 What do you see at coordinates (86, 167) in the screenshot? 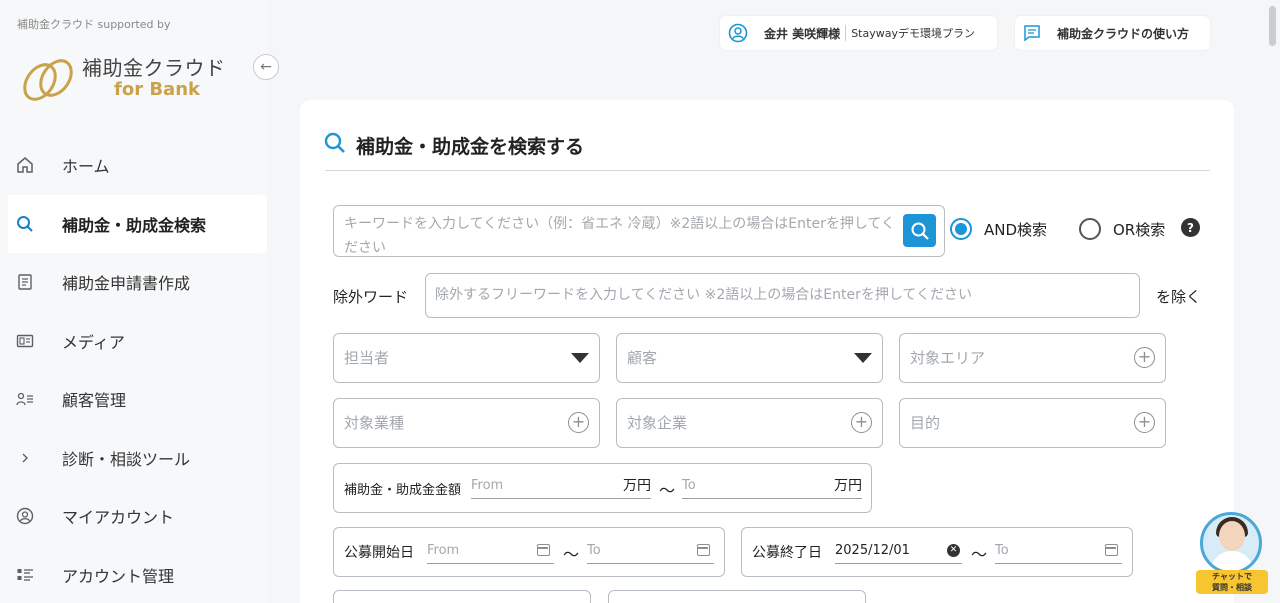
I see `sidebar-item-label: ホーム` at bounding box center [86, 167].